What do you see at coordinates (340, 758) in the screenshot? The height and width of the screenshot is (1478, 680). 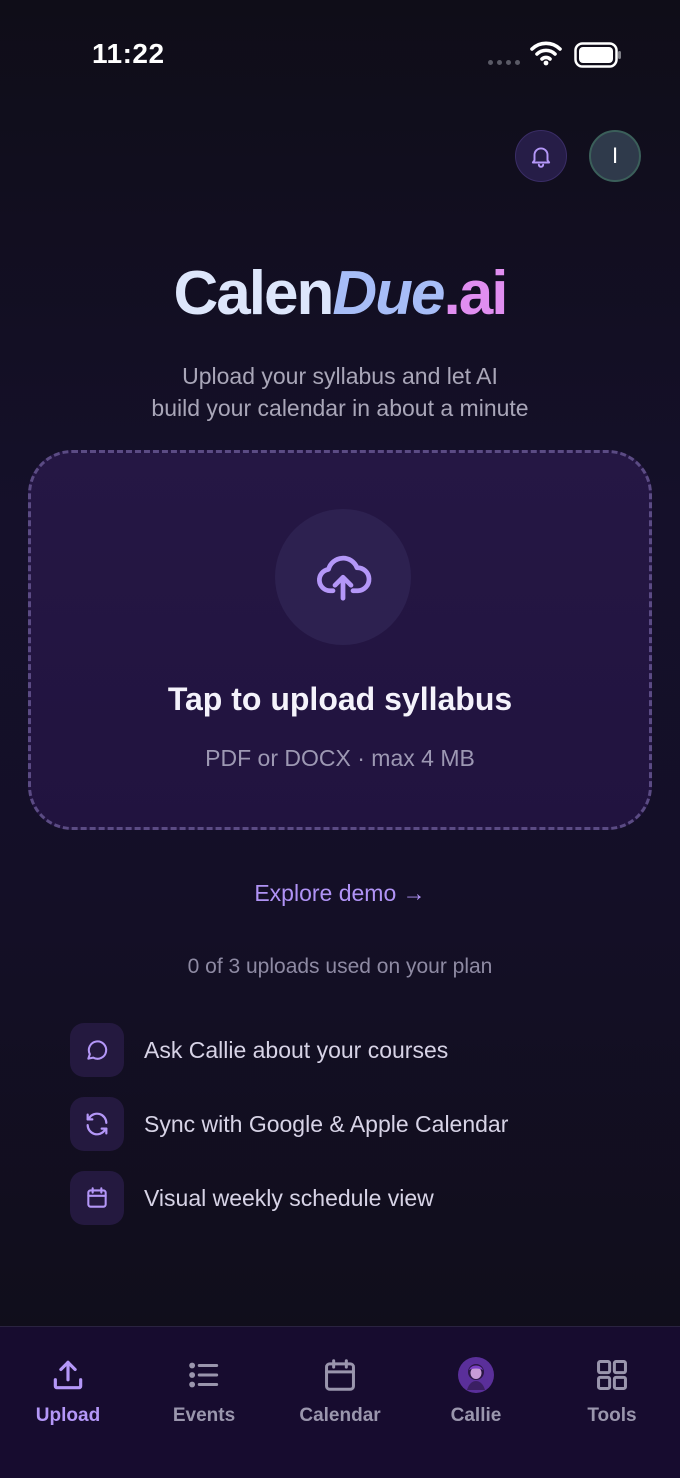 I see `upload-file-constraints: PDF or DOCX · max 4 MB` at bounding box center [340, 758].